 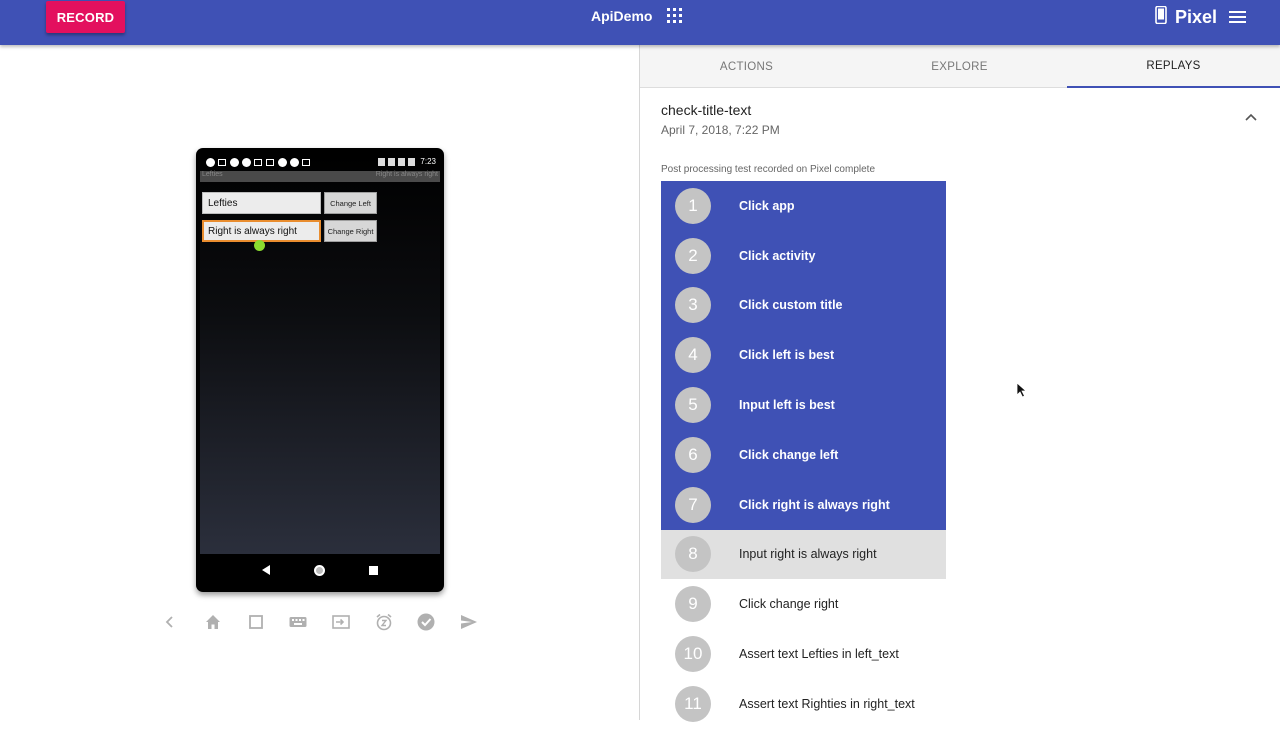 What do you see at coordinates (706, 110) in the screenshot?
I see `replay-title: check-title-text` at bounding box center [706, 110].